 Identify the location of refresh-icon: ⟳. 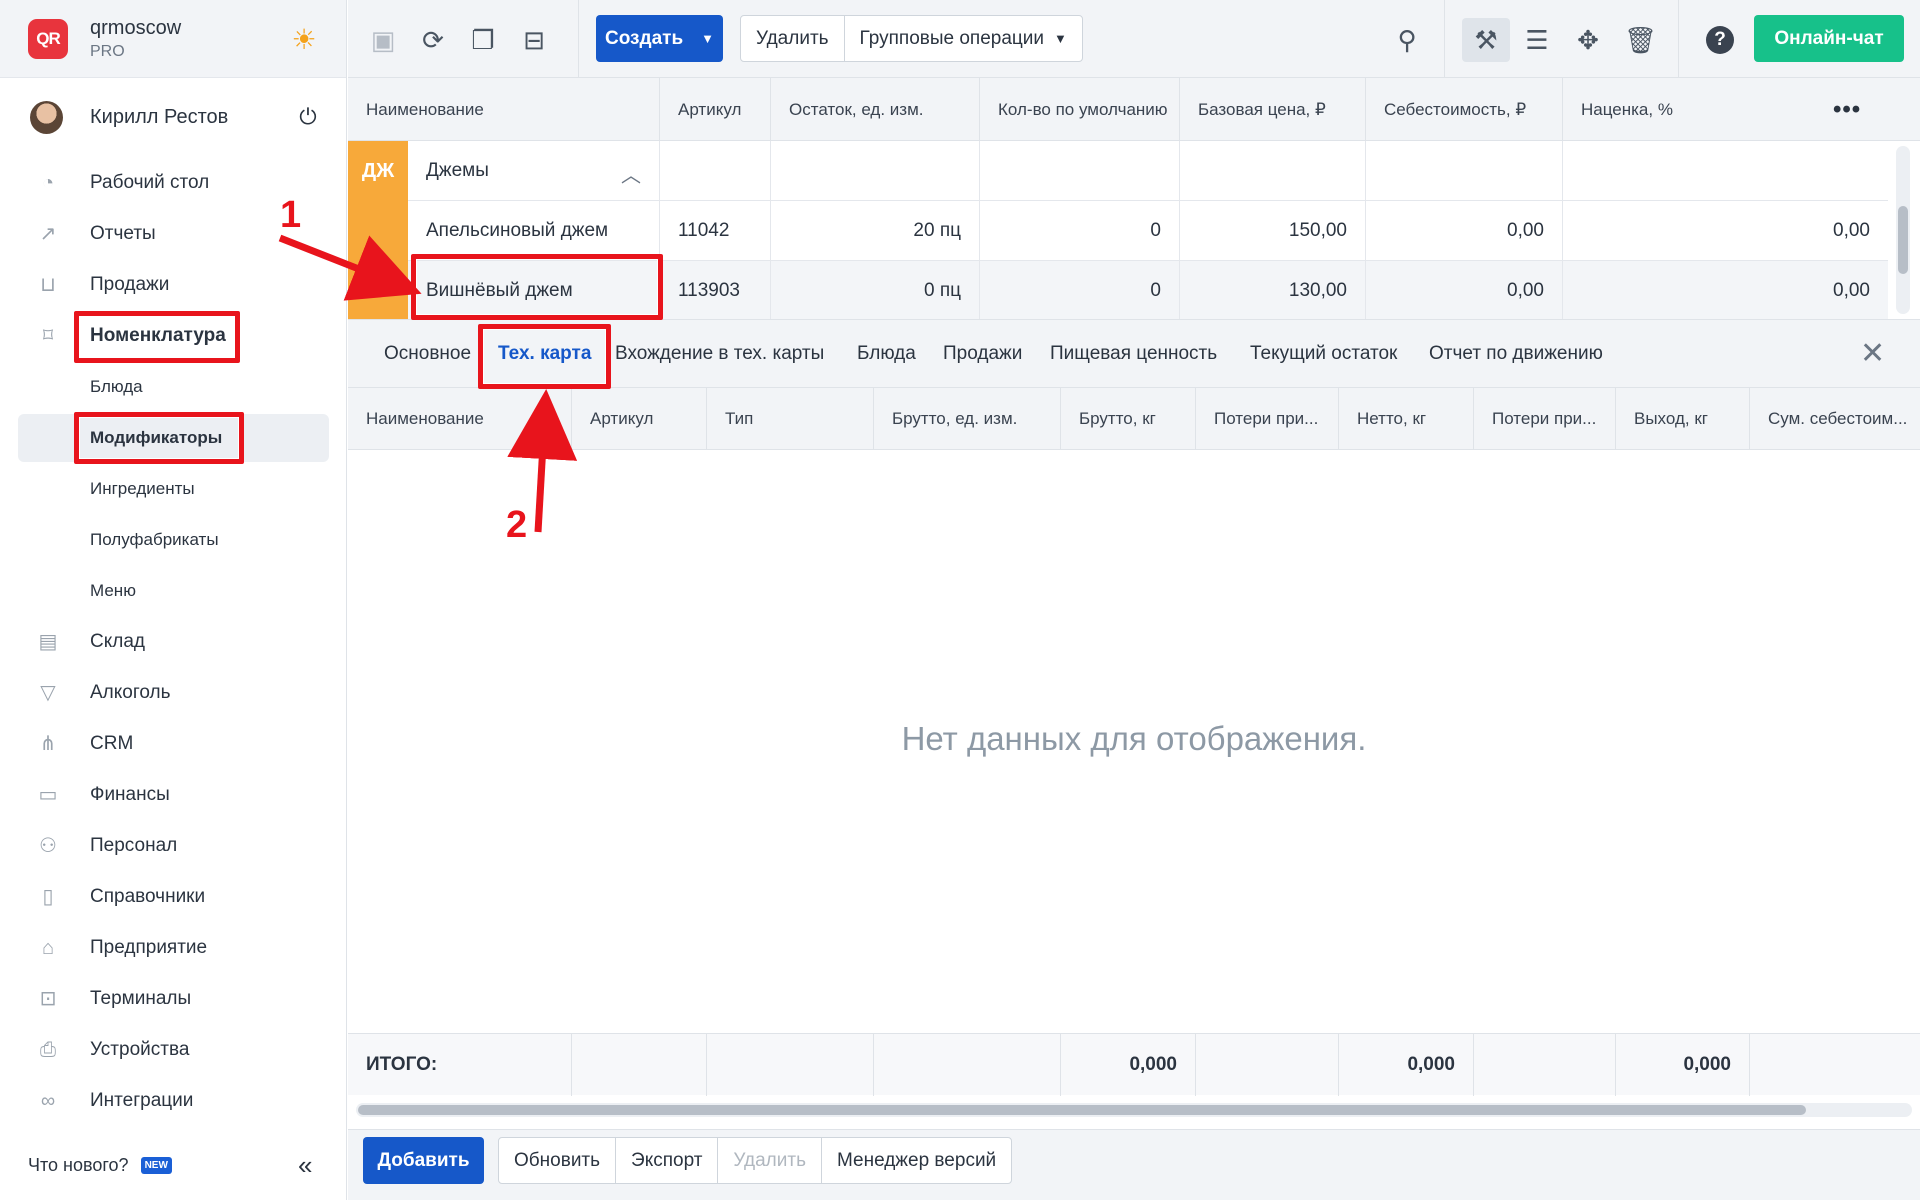
(433, 40).